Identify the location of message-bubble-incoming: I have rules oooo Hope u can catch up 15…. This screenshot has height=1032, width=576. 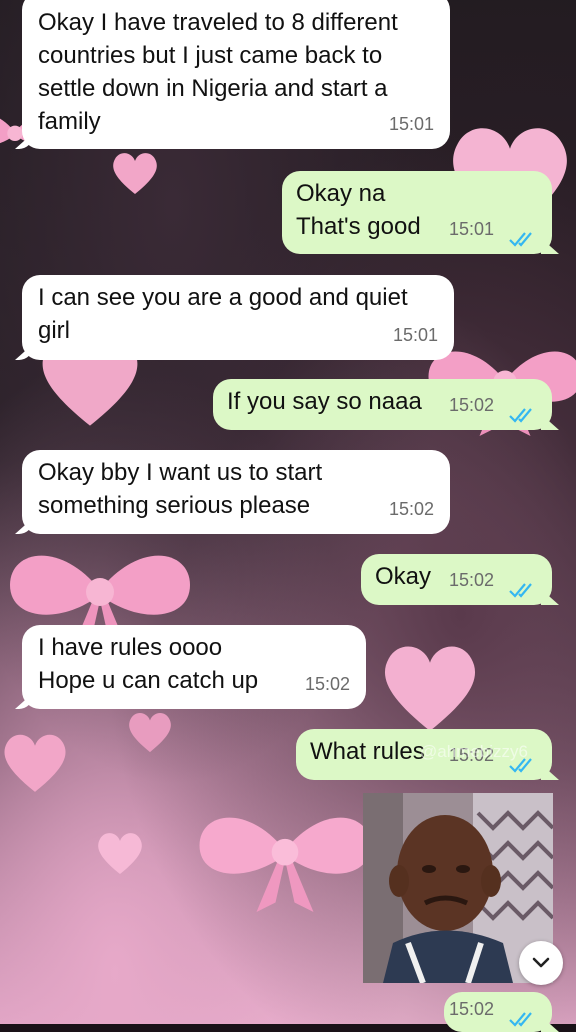
(194, 667).